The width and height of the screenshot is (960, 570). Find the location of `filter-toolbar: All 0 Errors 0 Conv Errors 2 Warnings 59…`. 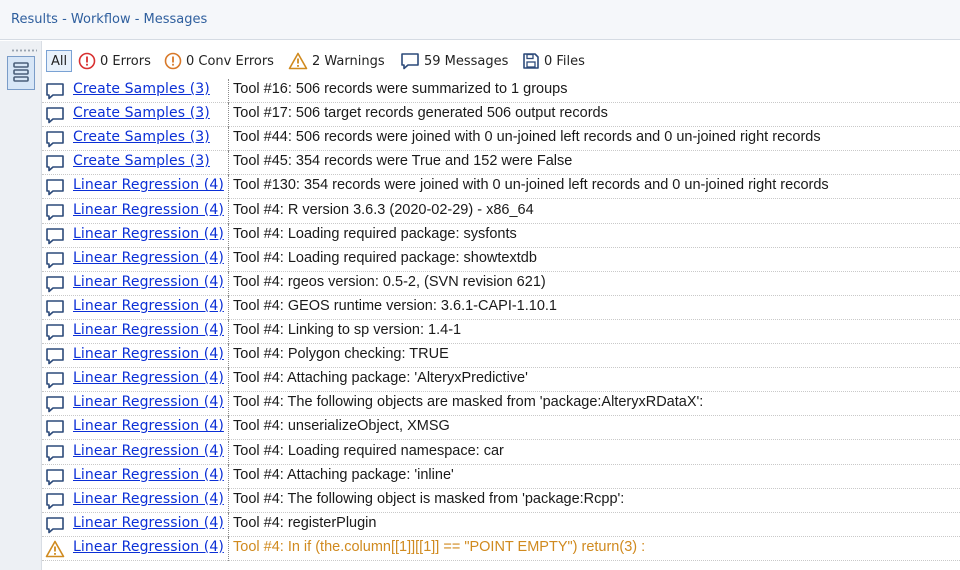

filter-toolbar: All 0 Errors 0 Conv Errors 2 Warnings 59… is located at coordinates (501, 60).